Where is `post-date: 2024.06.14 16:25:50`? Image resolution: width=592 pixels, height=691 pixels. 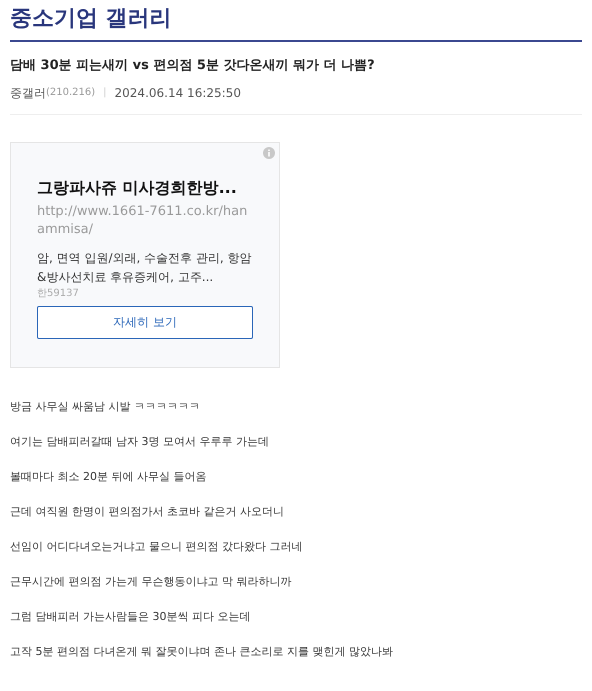 post-date: 2024.06.14 16:25:50 is located at coordinates (177, 93).